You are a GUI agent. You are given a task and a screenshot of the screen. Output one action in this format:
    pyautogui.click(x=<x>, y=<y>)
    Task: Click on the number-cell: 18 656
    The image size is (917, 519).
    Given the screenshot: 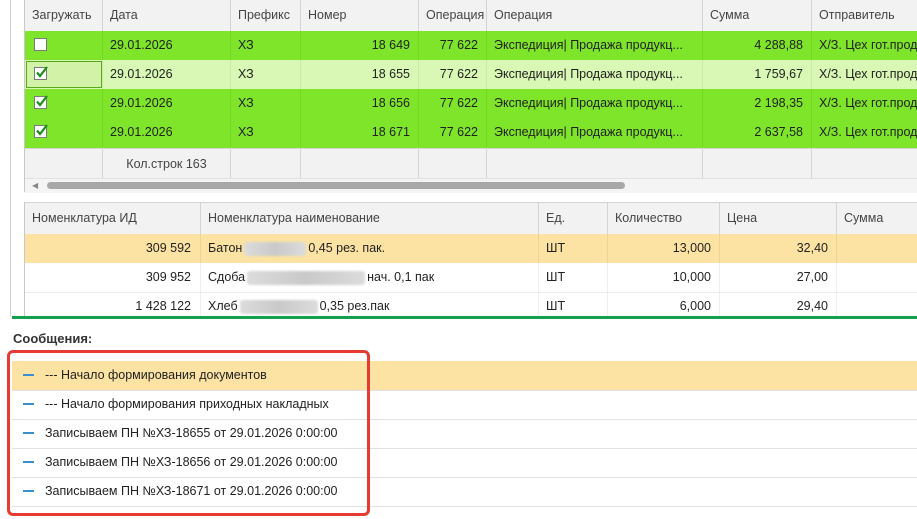 What is the action you would take?
    pyautogui.click(x=360, y=103)
    